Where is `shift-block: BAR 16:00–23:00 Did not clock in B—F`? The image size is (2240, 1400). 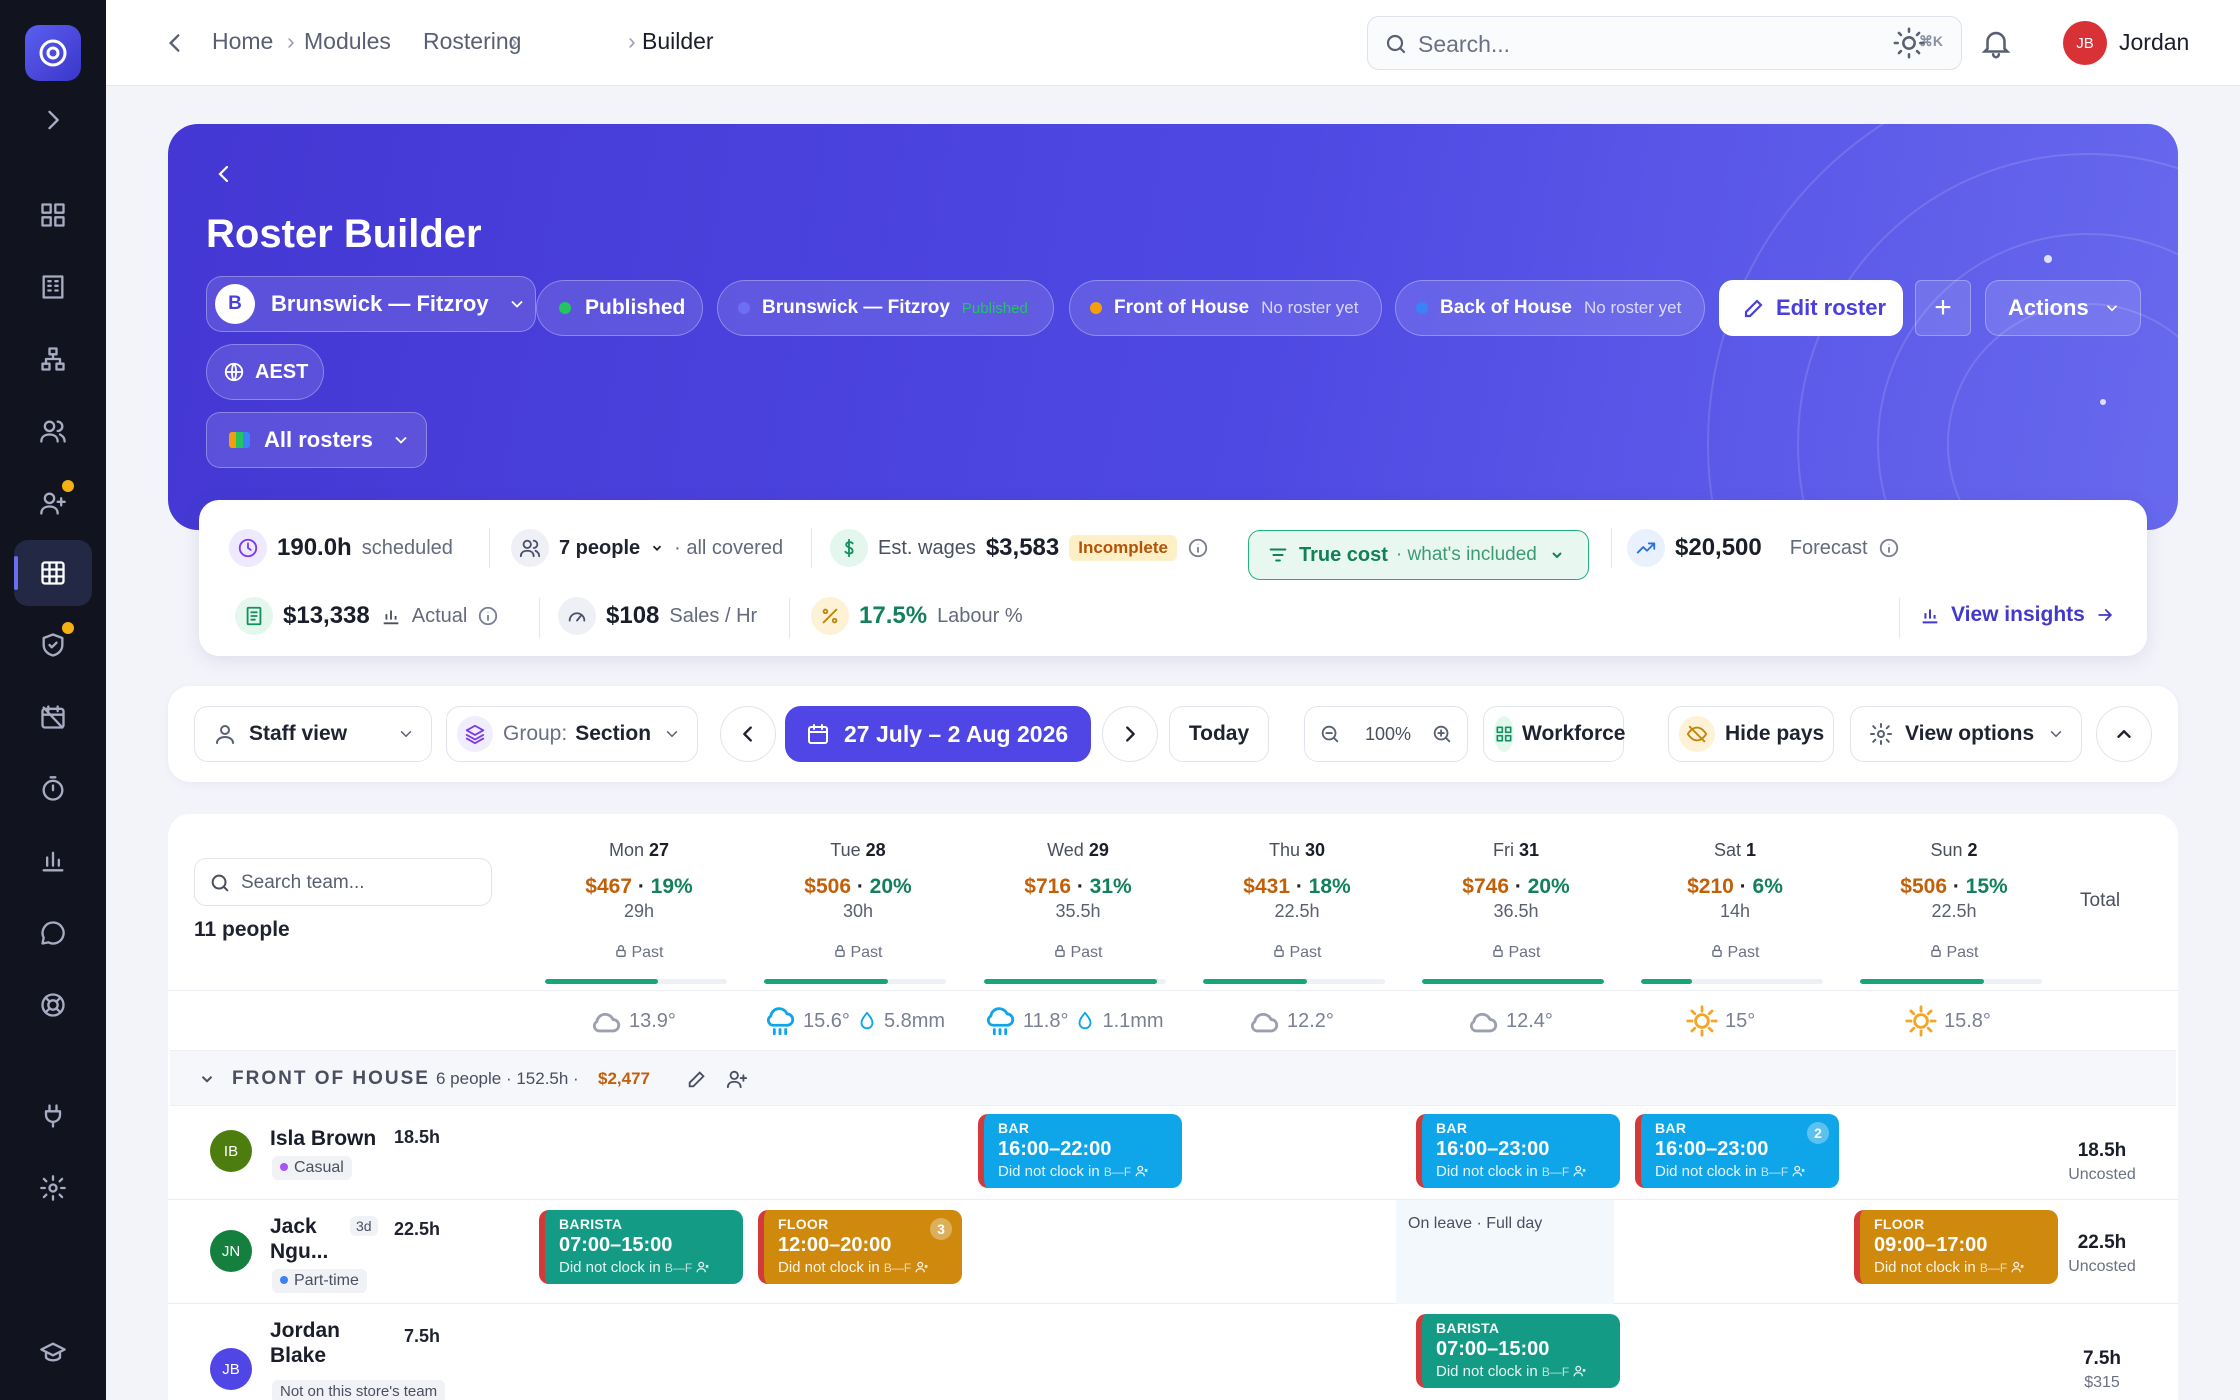 shift-block: BAR 16:00–23:00 Did not clock in B—F is located at coordinates (1518, 1151).